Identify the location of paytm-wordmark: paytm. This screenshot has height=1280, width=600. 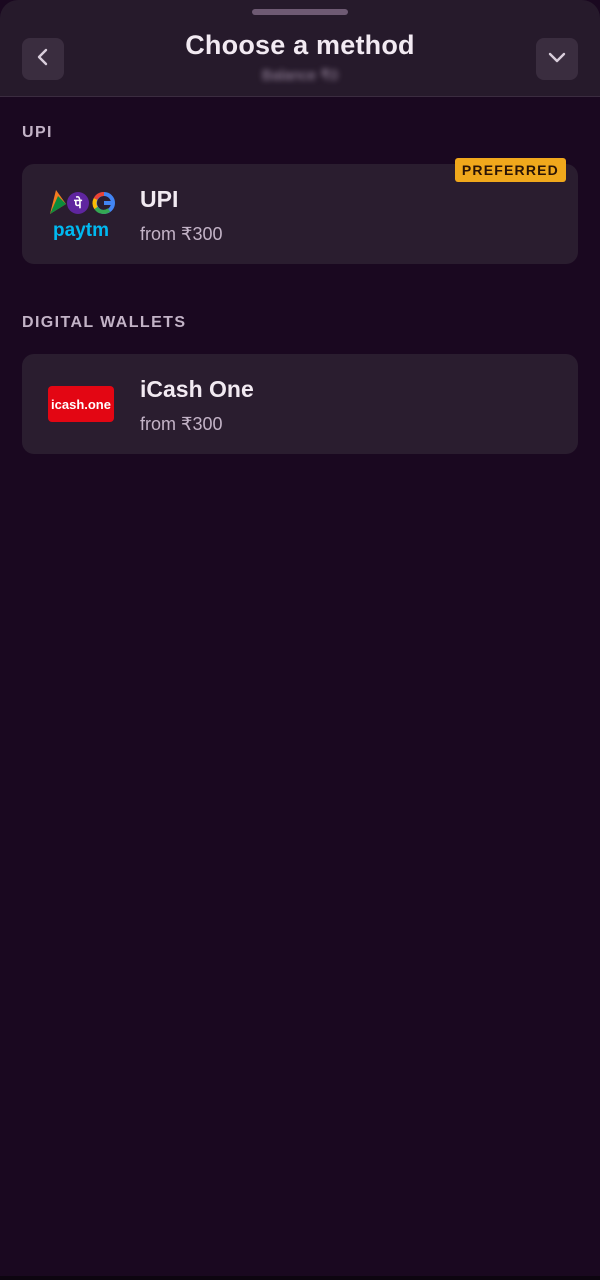
(81, 230).